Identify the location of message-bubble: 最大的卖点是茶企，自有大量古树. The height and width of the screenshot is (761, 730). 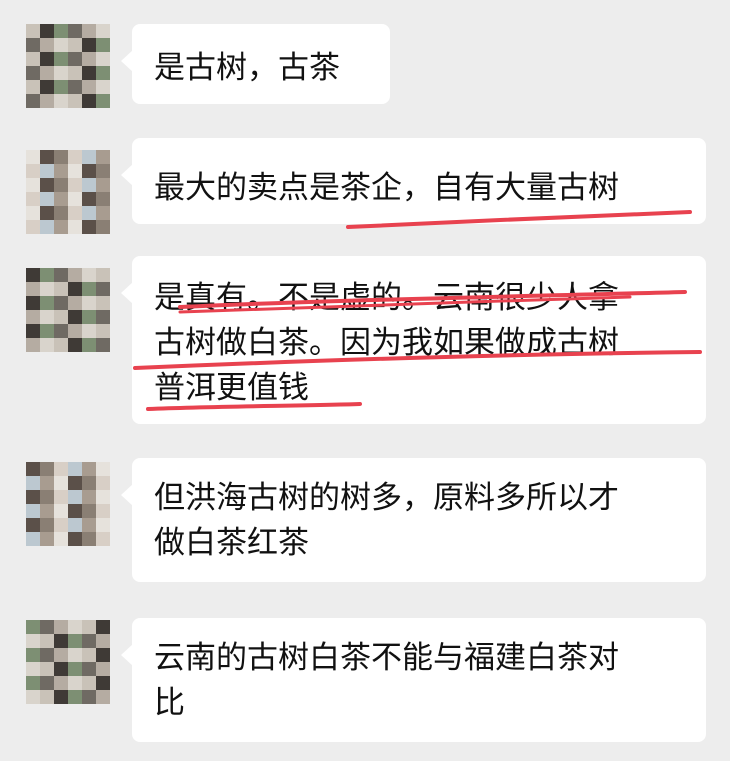
(413, 181).